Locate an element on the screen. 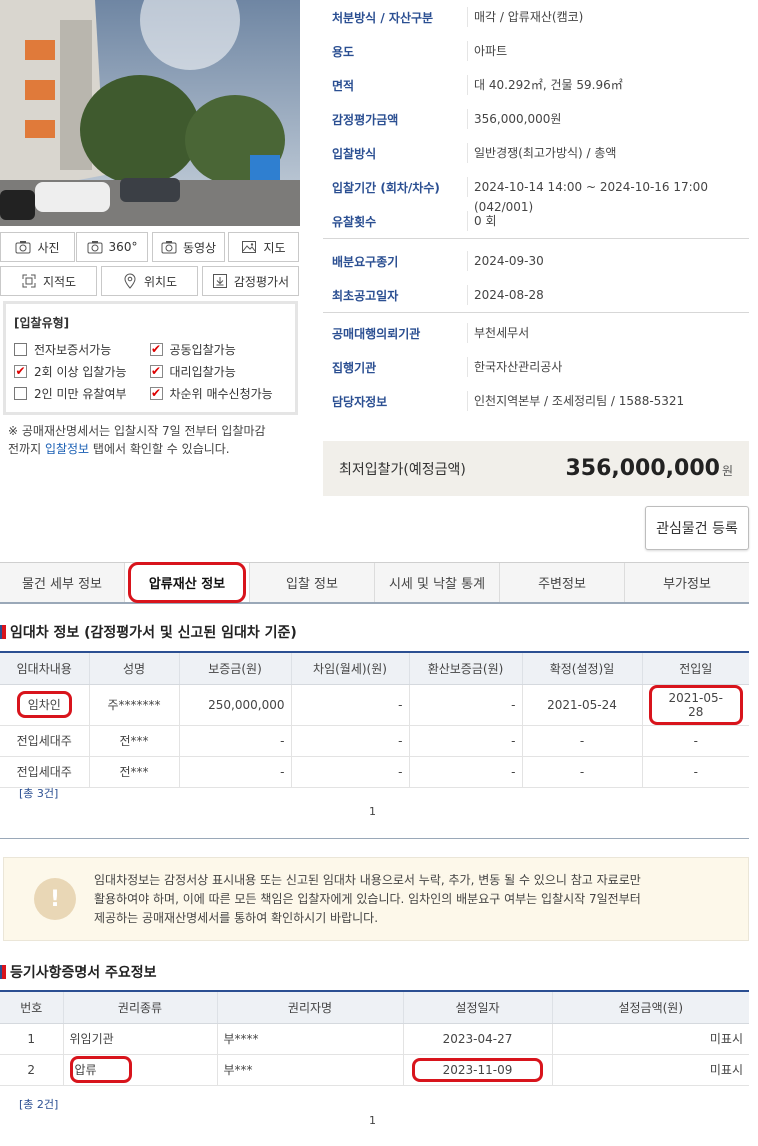 The height and width of the screenshot is (1146, 758). add-favorite-button: 관심물건 등록 is located at coordinates (697, 528).